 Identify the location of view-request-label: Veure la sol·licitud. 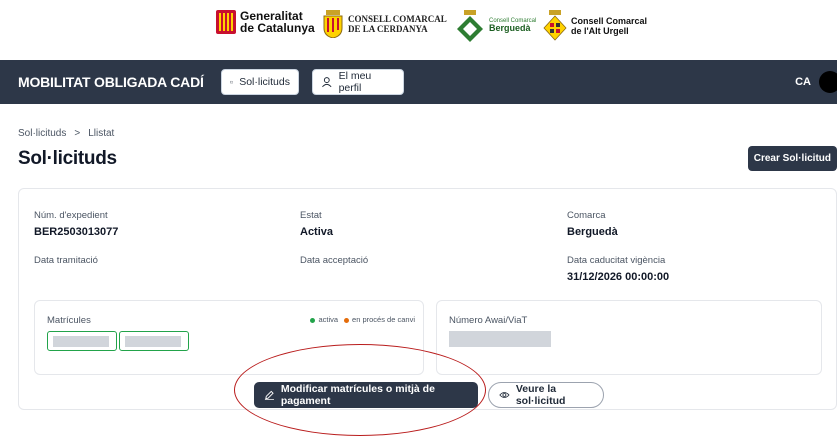
(540, 395).